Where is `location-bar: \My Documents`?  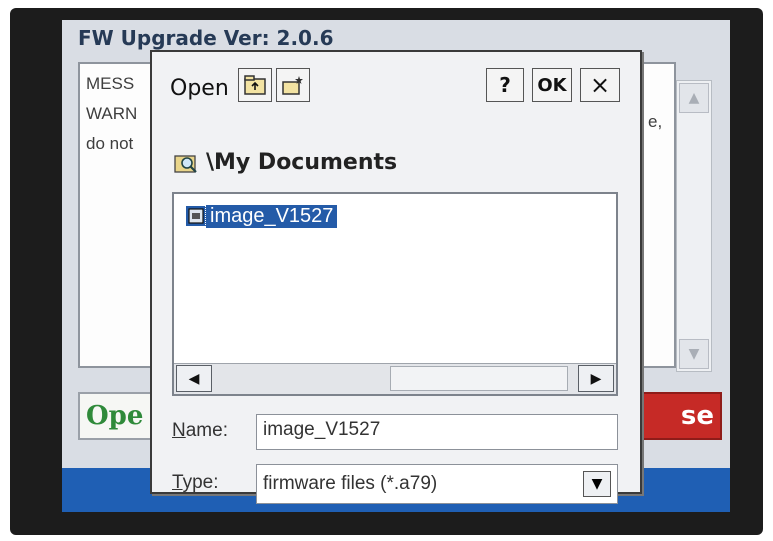 location-bar: \My Documents is located at coordinates (285, 162).